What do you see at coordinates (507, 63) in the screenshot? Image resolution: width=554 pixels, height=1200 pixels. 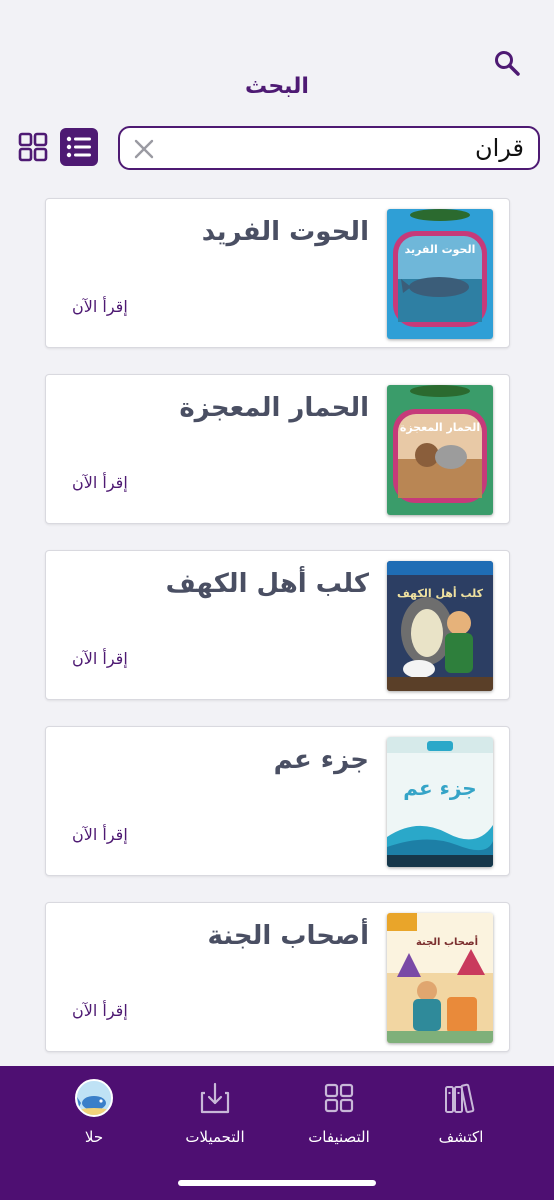 I see `search-icon` at bounding box center [507, 63].